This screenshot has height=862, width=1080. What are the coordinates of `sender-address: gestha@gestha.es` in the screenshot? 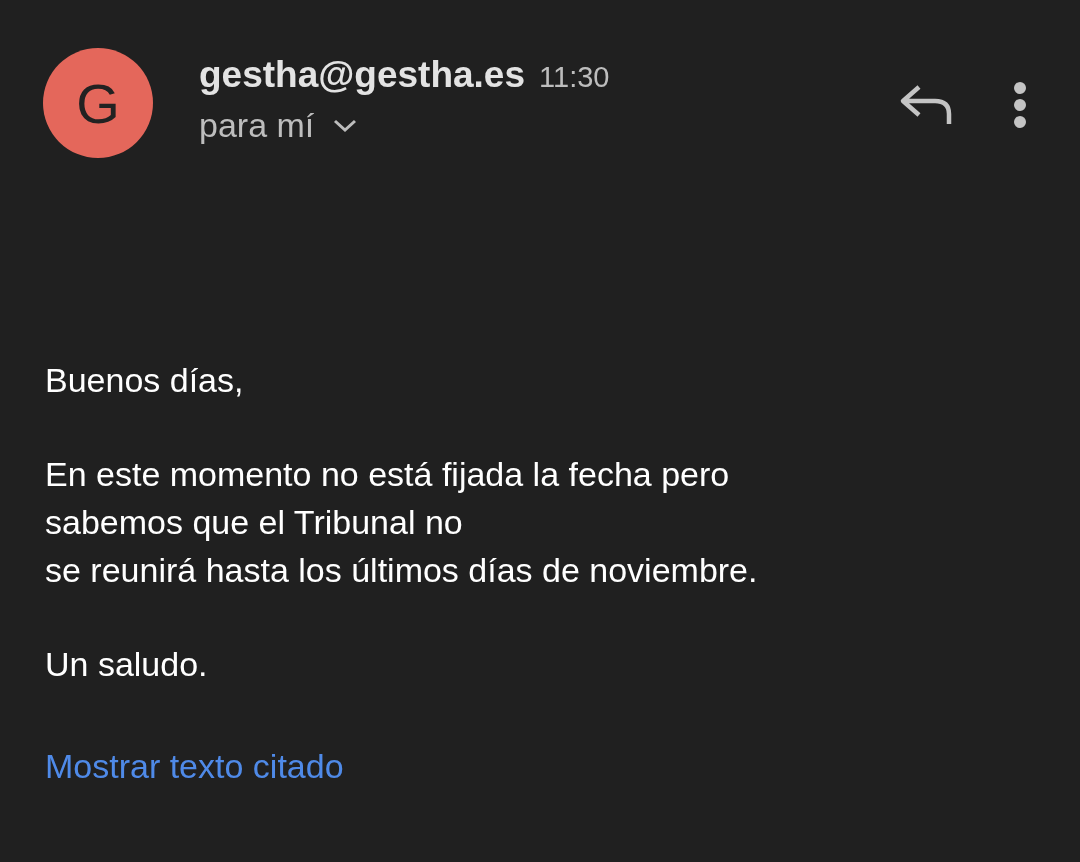 It's located at (362, 75).